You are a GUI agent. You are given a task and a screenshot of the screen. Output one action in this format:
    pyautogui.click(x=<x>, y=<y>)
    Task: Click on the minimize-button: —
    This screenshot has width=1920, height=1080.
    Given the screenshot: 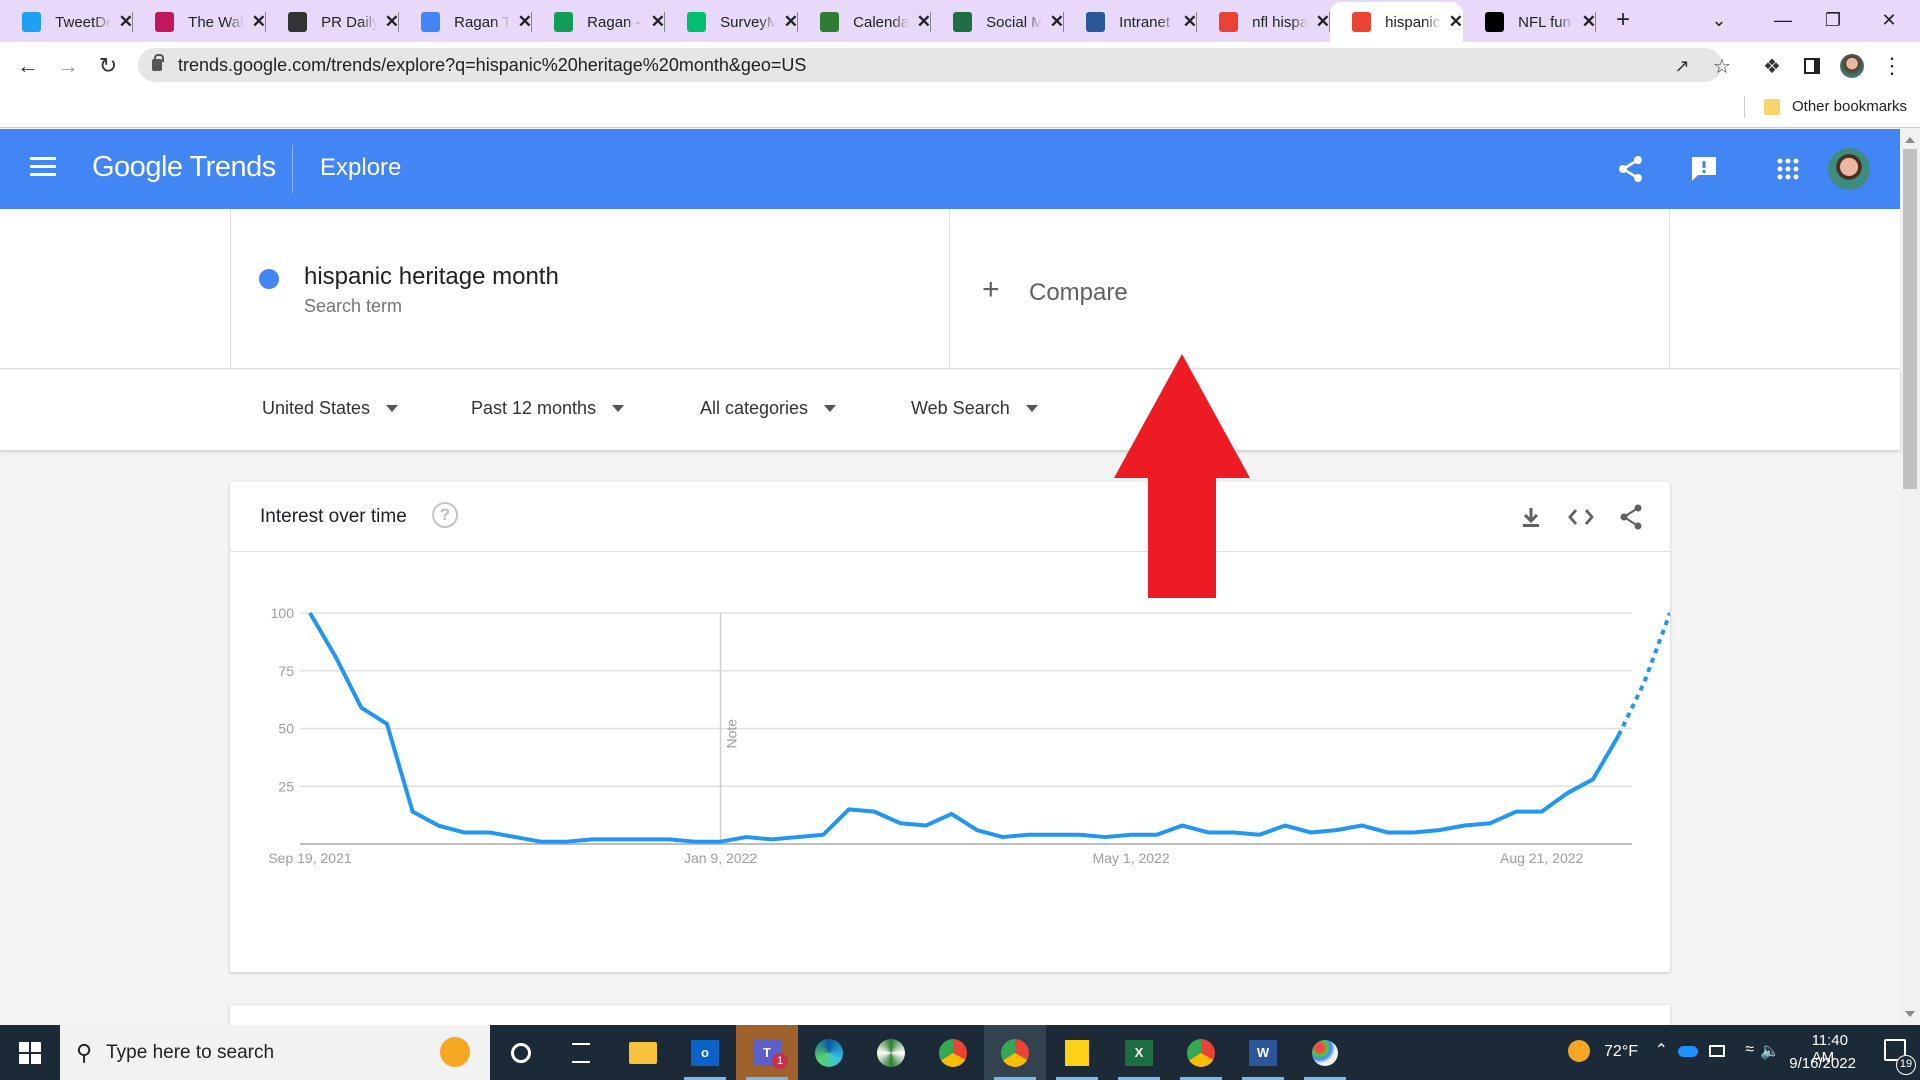 What is the action you would take?
    pyautogui.click(x=1783, y=20)
    